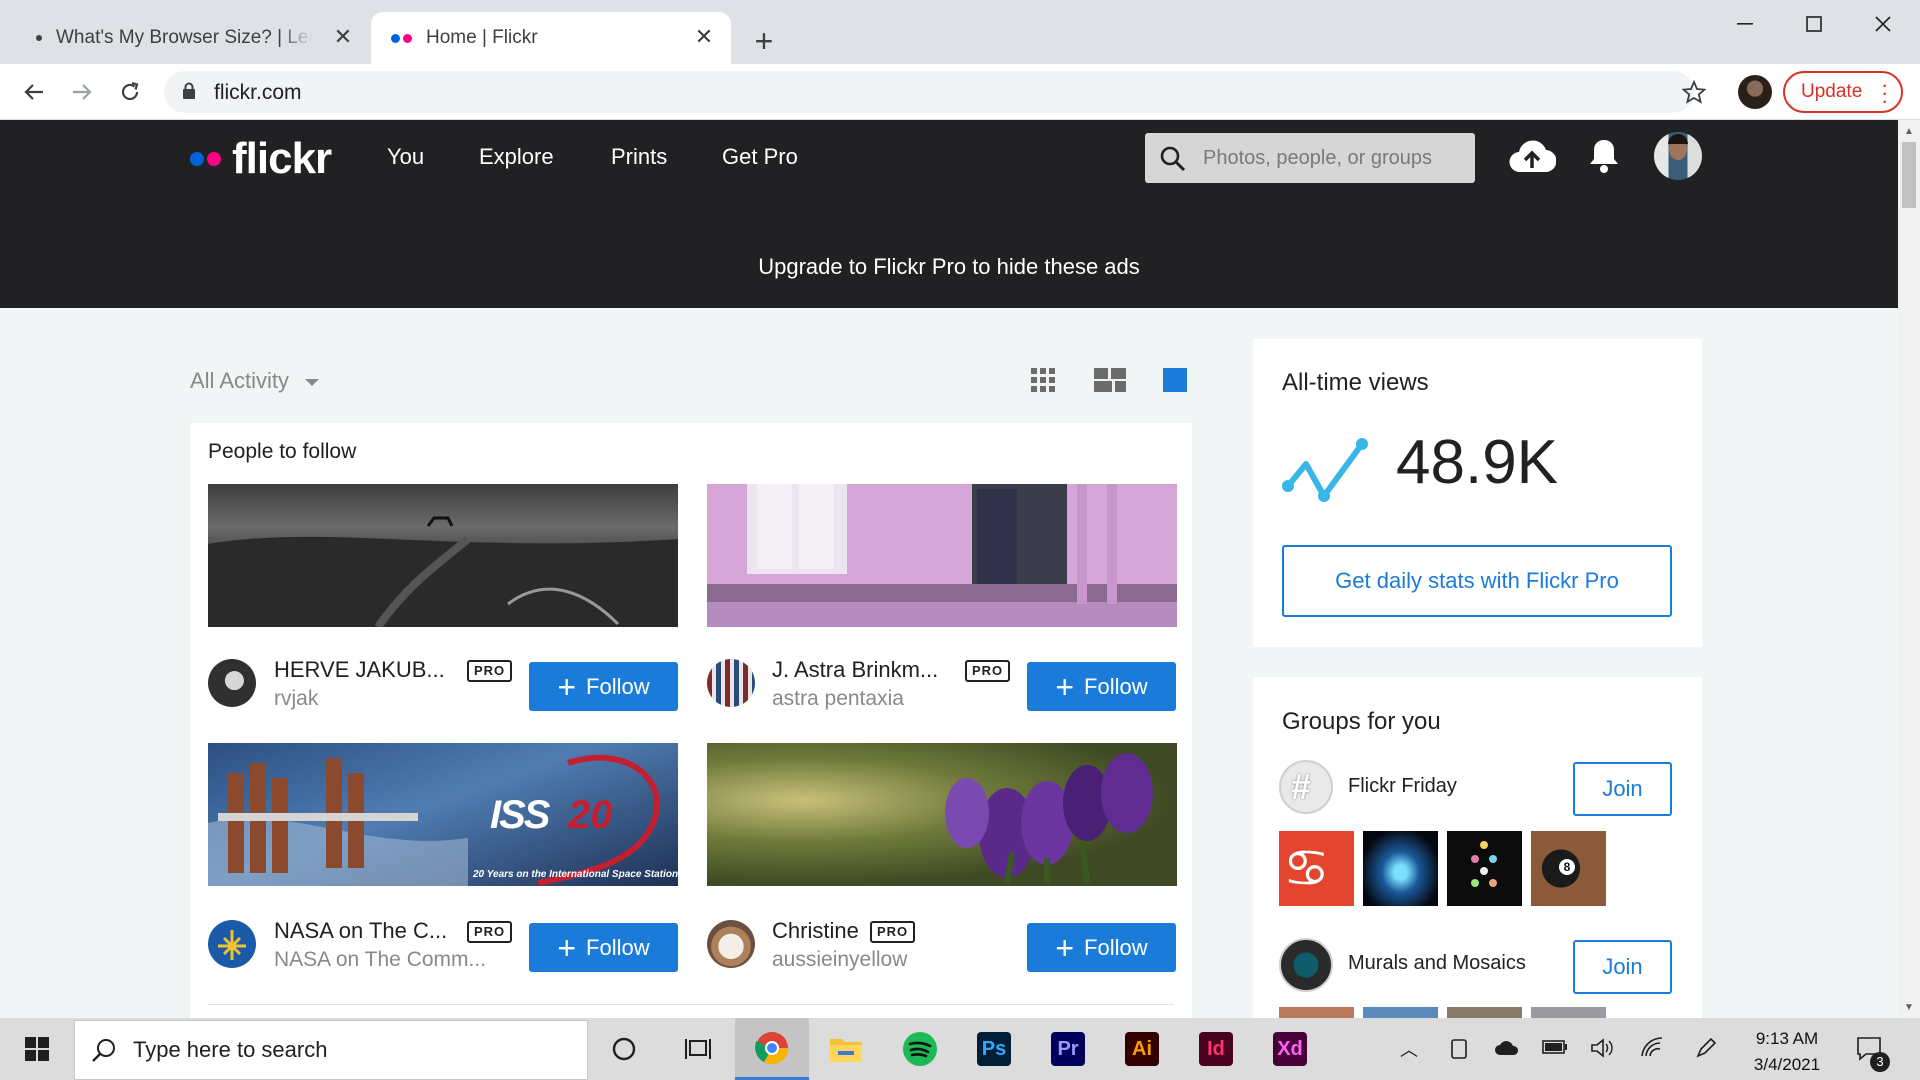 The height and width of the screenshot is (1080, 1920). Describe the element at coordinates (1477, 462) in the screenshot. I see `views-count: 48.9K` at that location.